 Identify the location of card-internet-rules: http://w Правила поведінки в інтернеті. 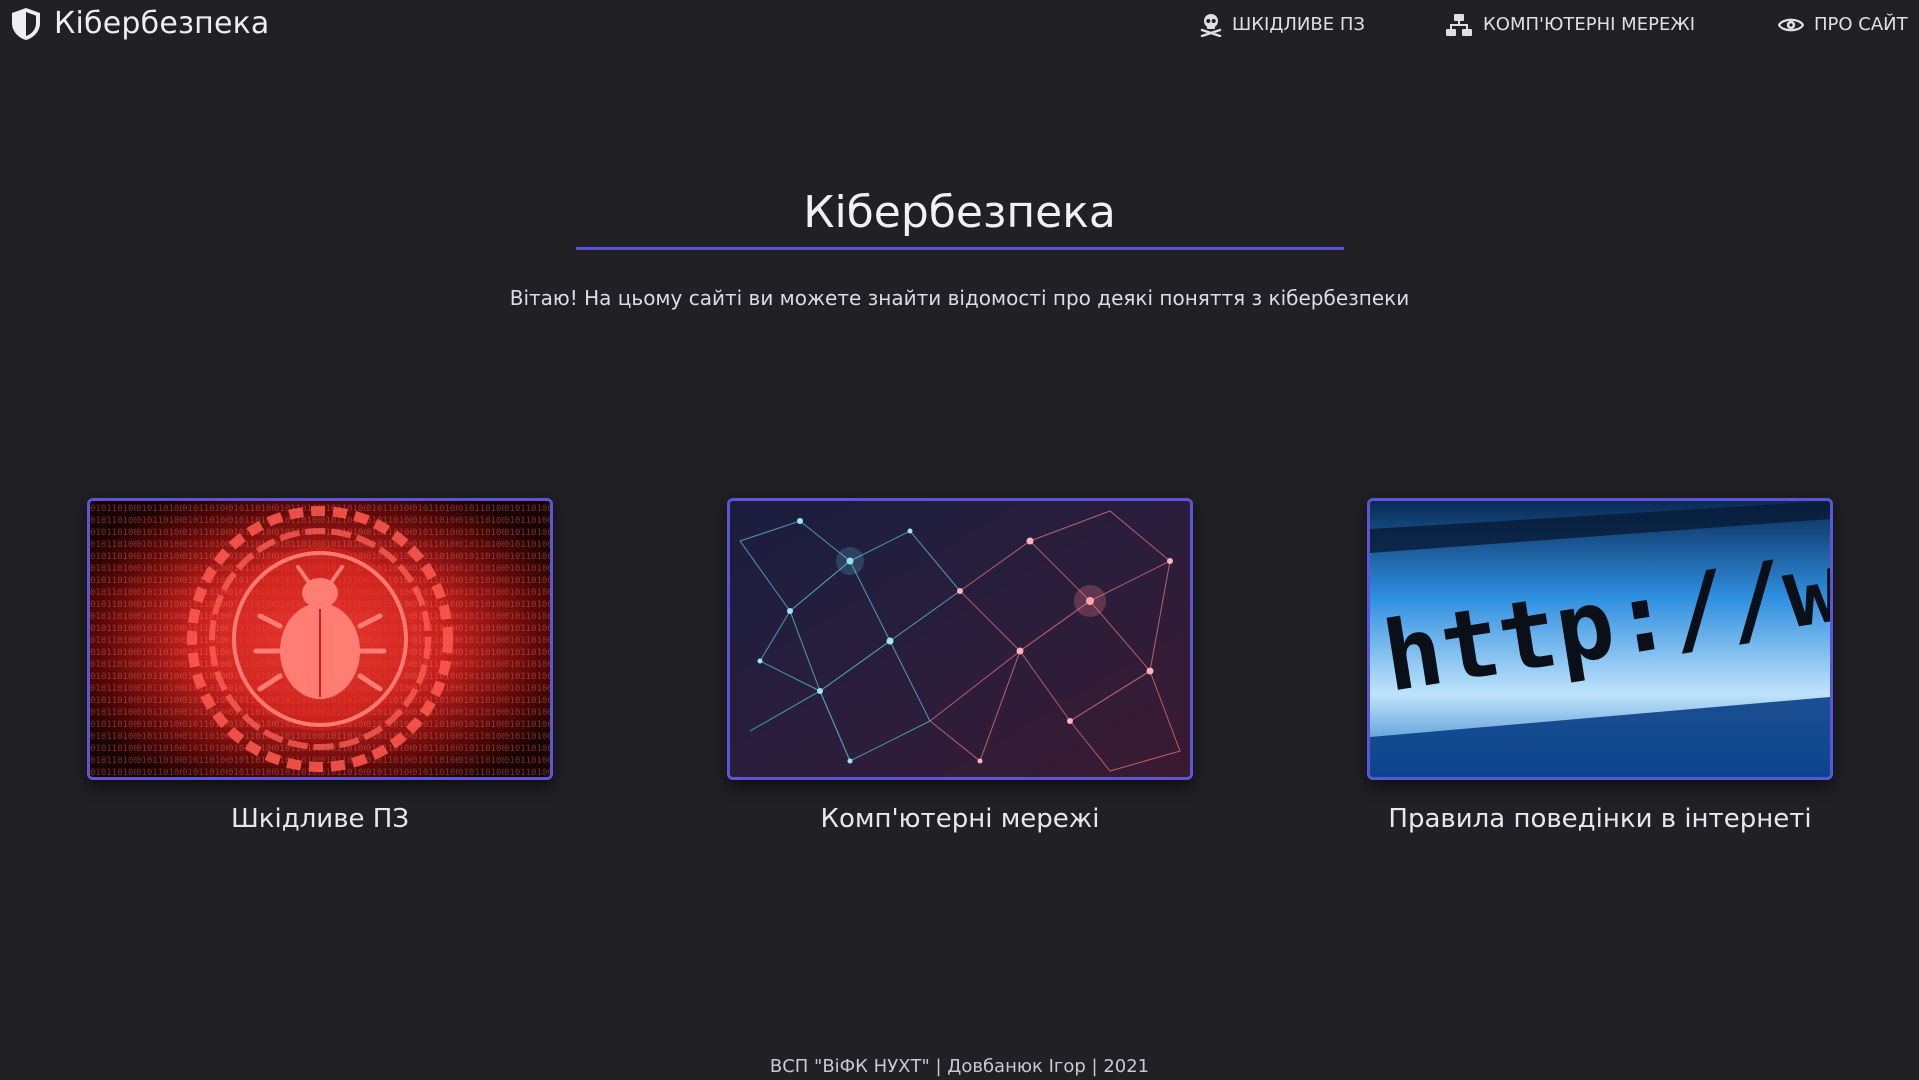
(1600, 667).